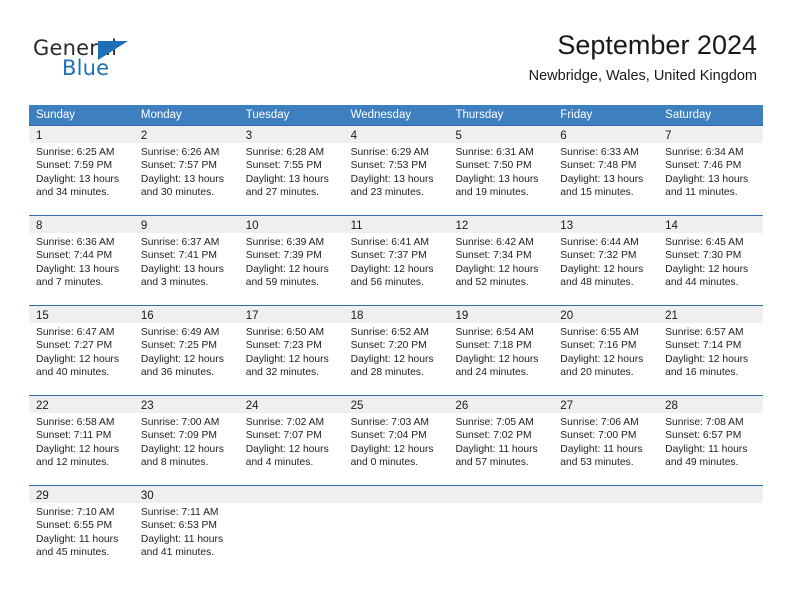 This screenshot has width=792, height=612. Describe the element at coordinates (599, 332) in the screenshot. I see `sunrise-text: Sunrise: 6:55 AM` at that location.